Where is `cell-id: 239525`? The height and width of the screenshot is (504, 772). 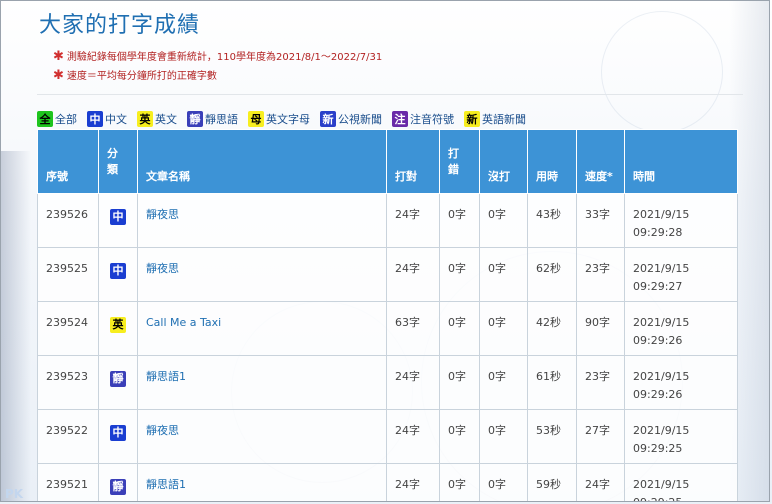 cell-id: 239525 is located at coordinates (68, 274).